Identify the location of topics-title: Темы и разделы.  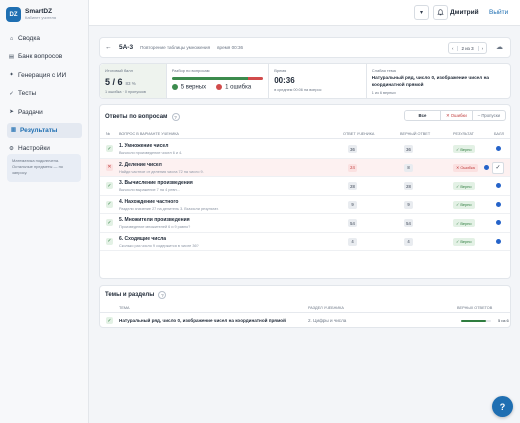
(130, 295).